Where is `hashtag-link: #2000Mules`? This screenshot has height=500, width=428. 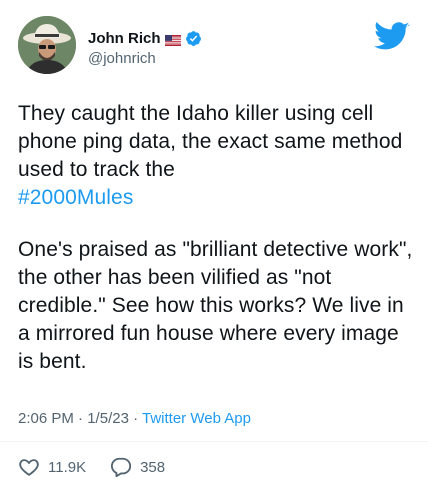 hashtag-link: #2000Mules is located at coordinates (75, 197).